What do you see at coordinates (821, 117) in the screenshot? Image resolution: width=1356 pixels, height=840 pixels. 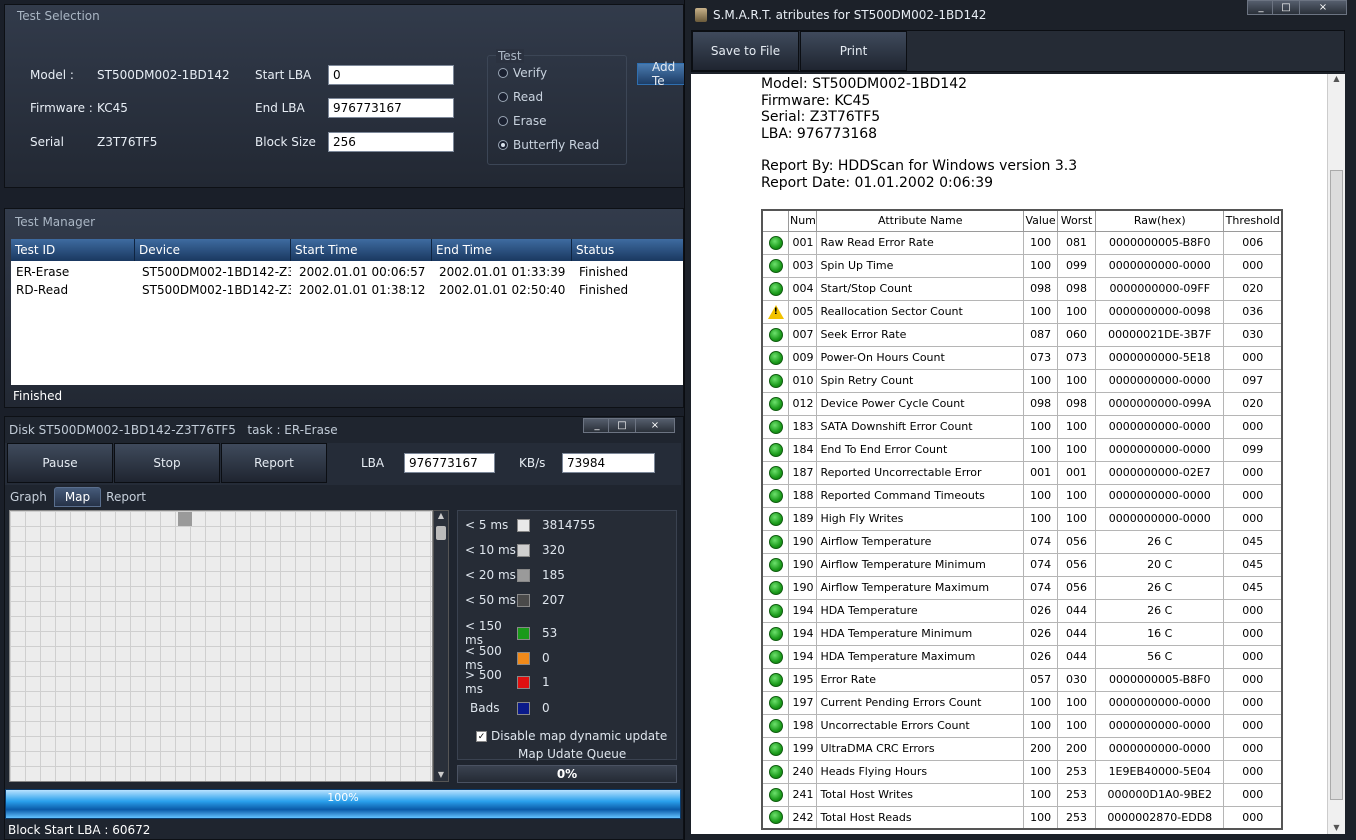 I see `info-serial: Serial: Z3T76TF5` at bounding box center [821, 117].